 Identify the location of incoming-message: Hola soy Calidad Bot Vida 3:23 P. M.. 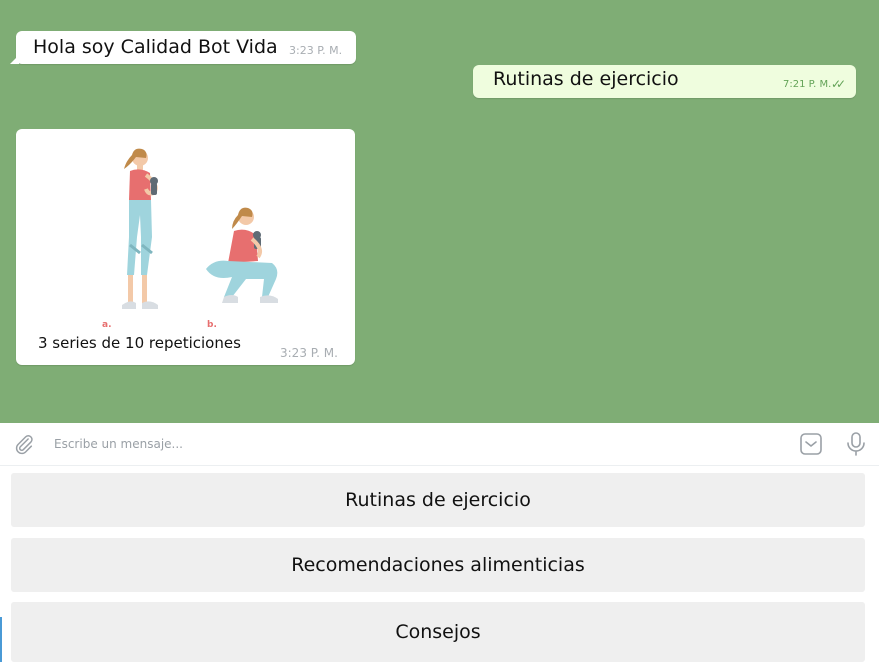
(183, 47).